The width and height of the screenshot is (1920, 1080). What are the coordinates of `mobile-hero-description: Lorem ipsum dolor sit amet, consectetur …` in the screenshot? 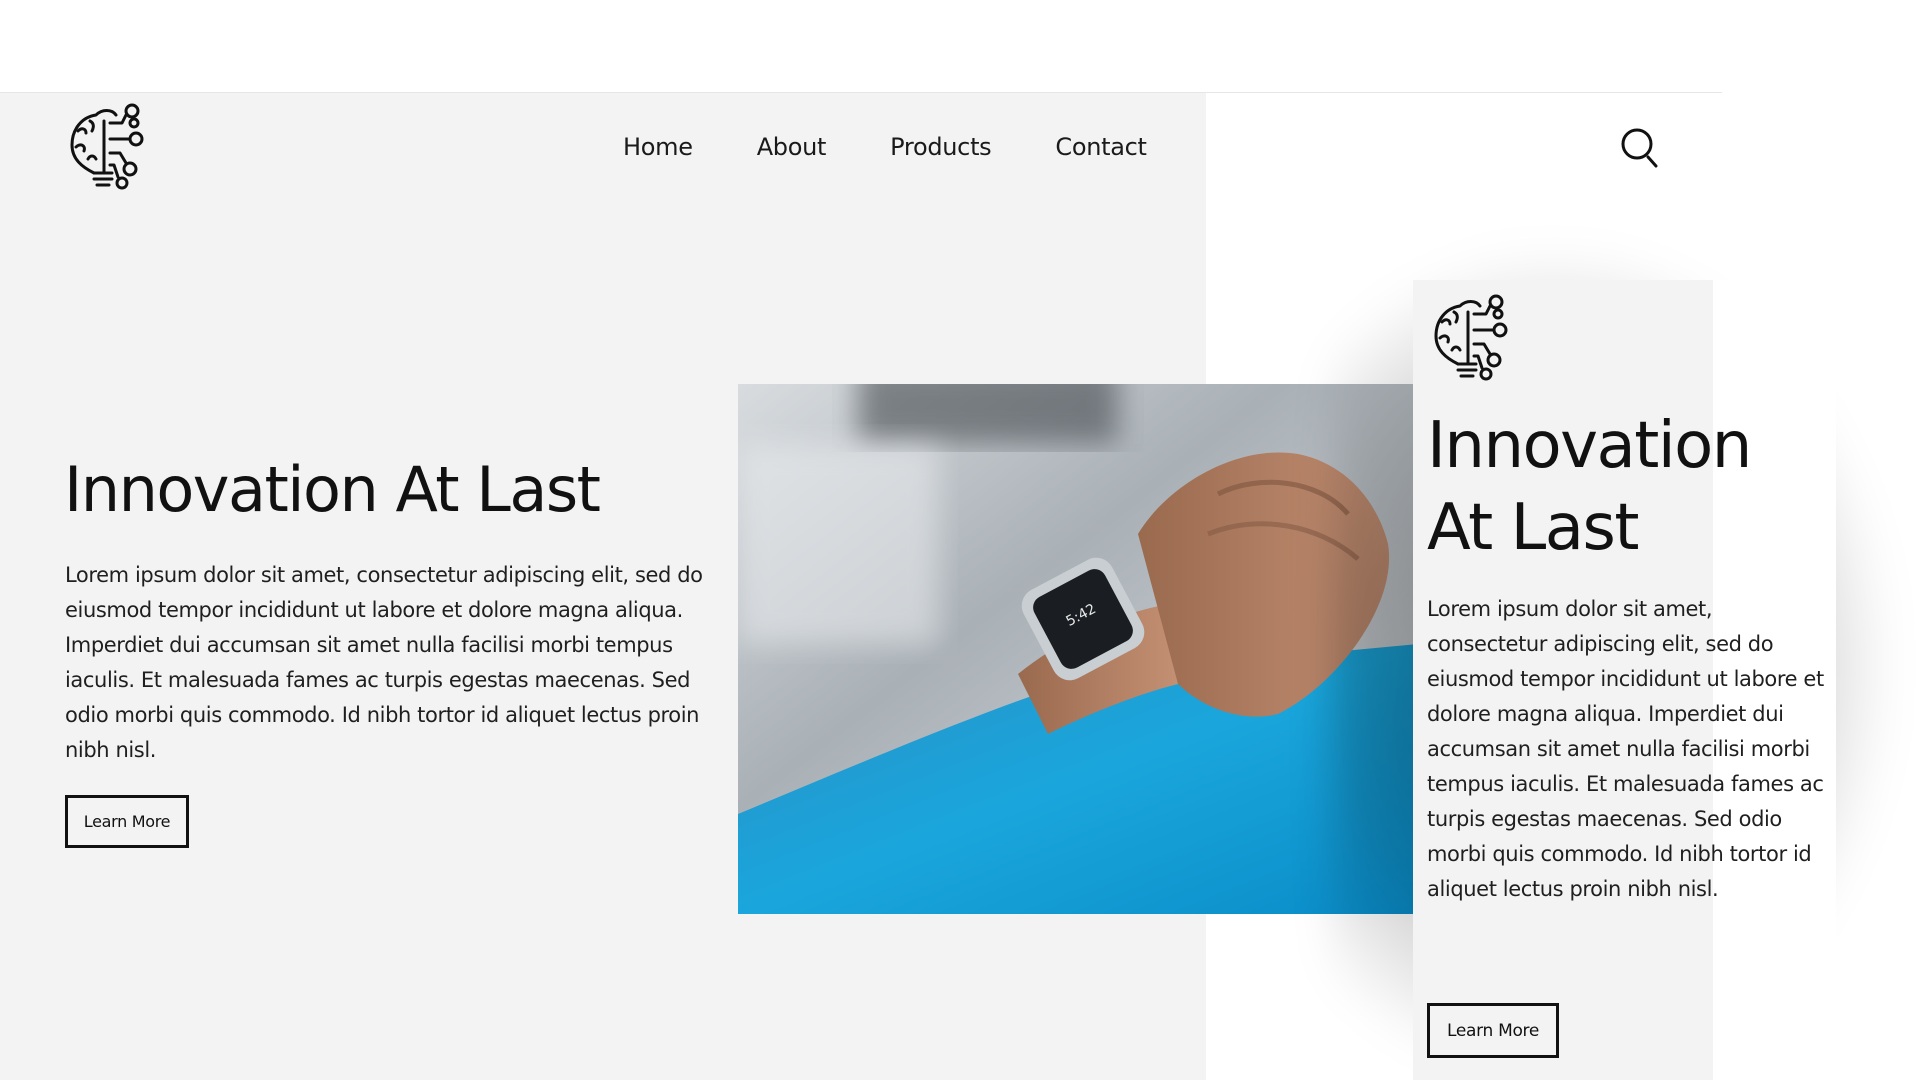 It's located at (1625, 749).